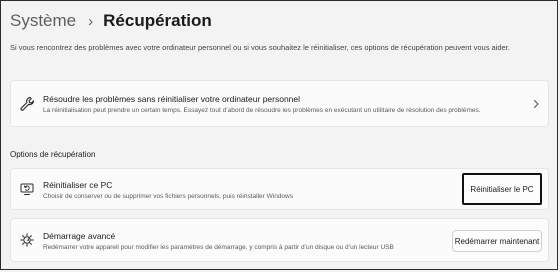  Describe the element at coordinates (536, 103) in the screenshot. I see `chevron-right-icon` at that location.